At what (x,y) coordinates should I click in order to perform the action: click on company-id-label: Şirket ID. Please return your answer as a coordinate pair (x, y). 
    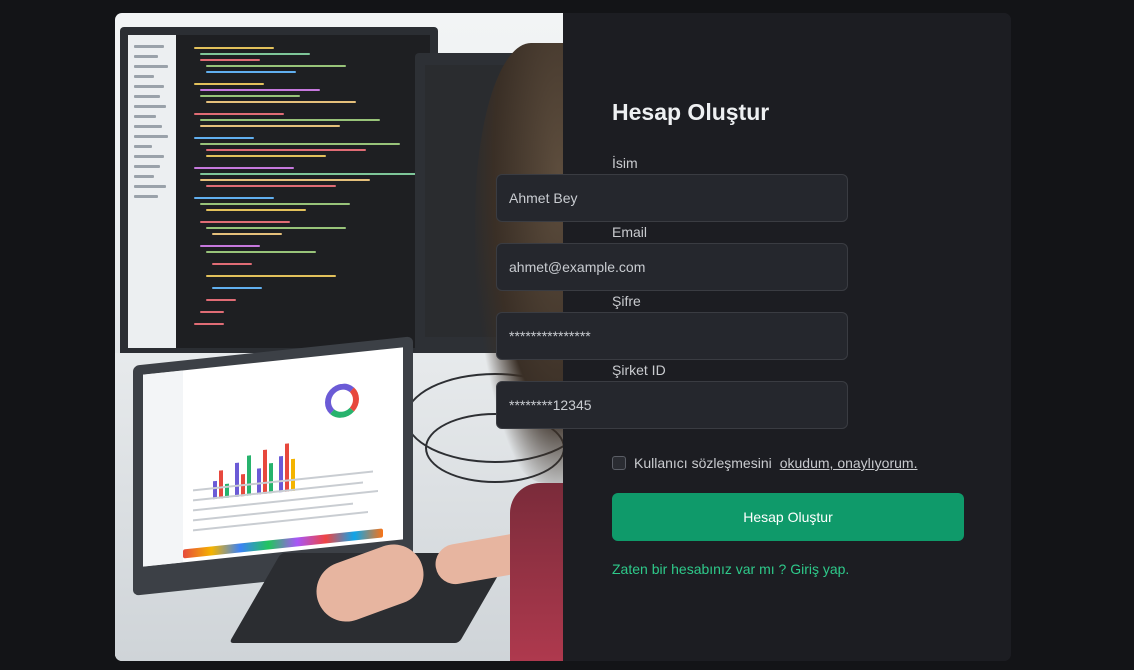
    Looking at the image, I should click on (639, 370).